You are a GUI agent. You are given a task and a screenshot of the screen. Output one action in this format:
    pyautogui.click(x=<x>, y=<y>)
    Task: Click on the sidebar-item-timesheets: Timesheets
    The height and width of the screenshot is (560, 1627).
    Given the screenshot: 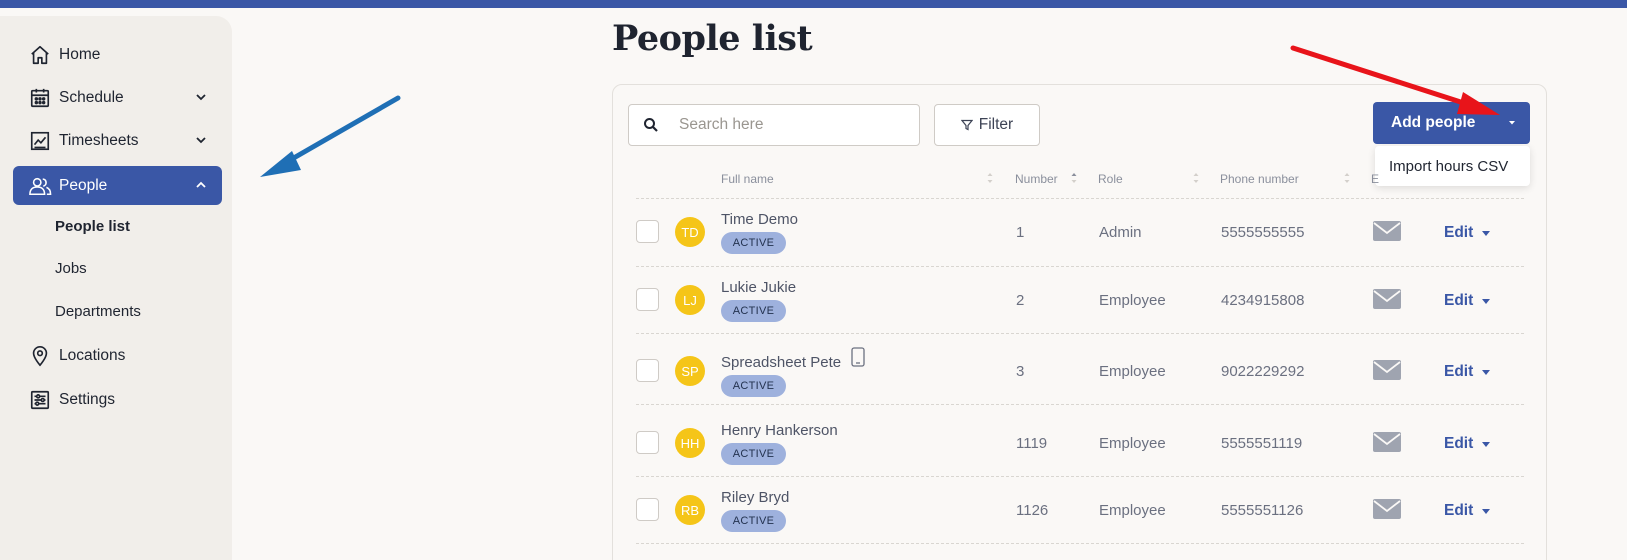 What is the action you would take?
    pyautogui.click(x=117, y=140)
    